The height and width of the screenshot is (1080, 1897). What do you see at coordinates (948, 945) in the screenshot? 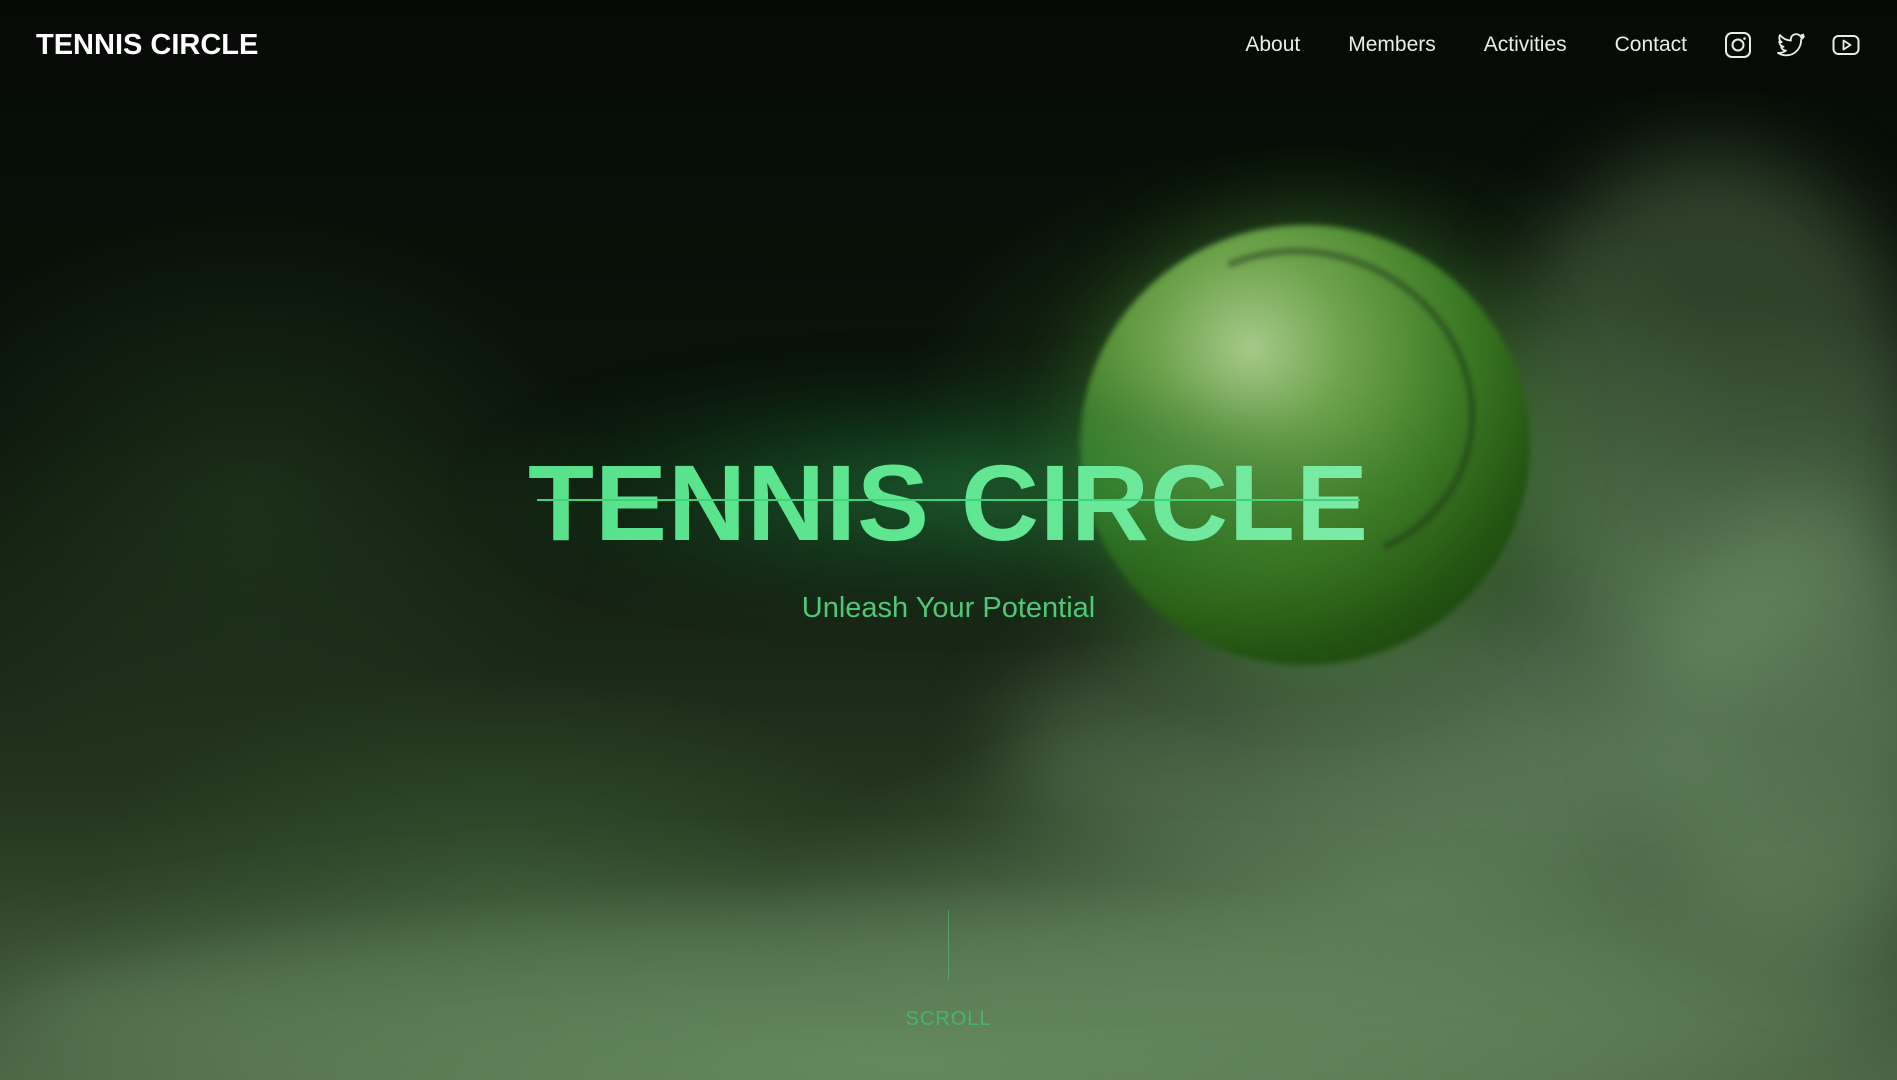
I see `scroll-indicator-line` at bounding box center [948, 945].